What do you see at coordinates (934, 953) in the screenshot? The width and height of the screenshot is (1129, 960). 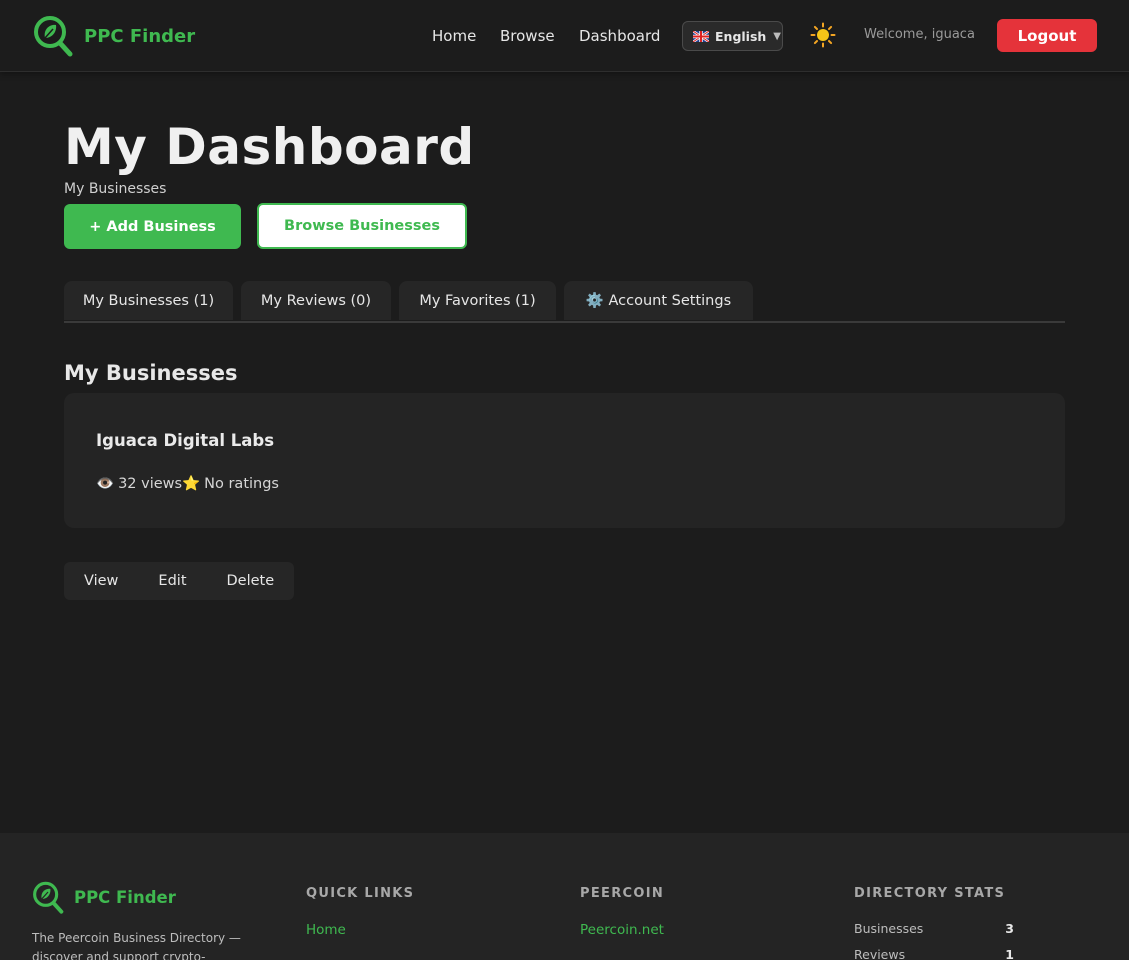 I see `stat-row-reviews: Reviews 1` at bounding box center [934, 953].